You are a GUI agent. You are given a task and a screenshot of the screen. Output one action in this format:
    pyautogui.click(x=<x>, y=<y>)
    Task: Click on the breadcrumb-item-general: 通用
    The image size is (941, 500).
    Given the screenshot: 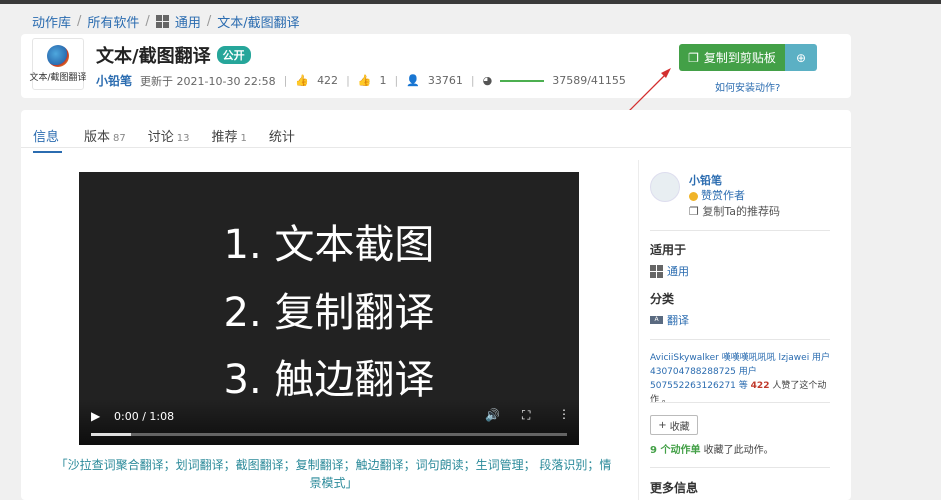 What is the action you would take?
    pyautogui.click(x=188, y=21)
    